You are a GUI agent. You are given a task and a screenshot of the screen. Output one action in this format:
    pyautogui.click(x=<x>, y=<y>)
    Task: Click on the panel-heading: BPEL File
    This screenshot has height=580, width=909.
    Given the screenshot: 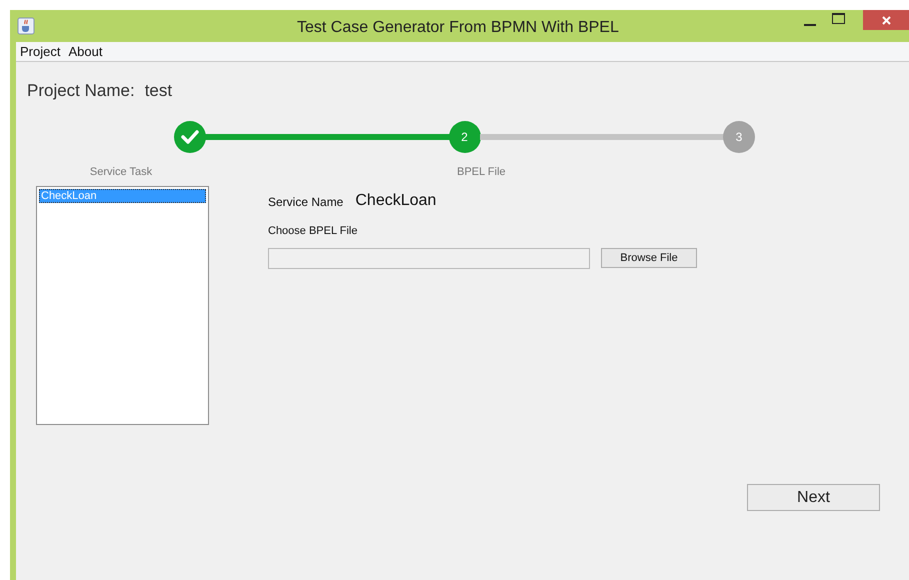 What is the action you would take?
    pyautogui.click(x=482, y=172)
    